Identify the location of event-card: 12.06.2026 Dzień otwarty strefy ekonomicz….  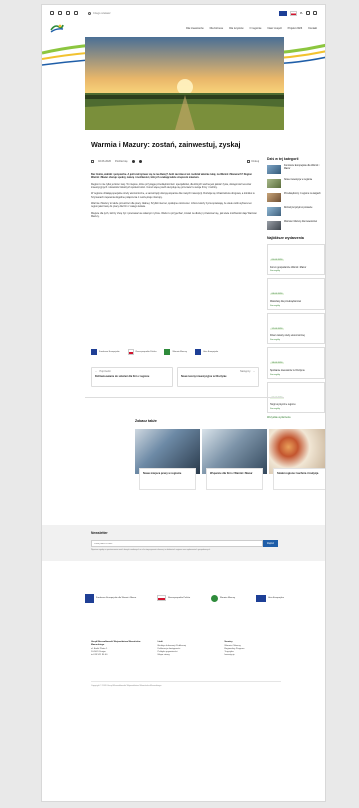
(296, 328).